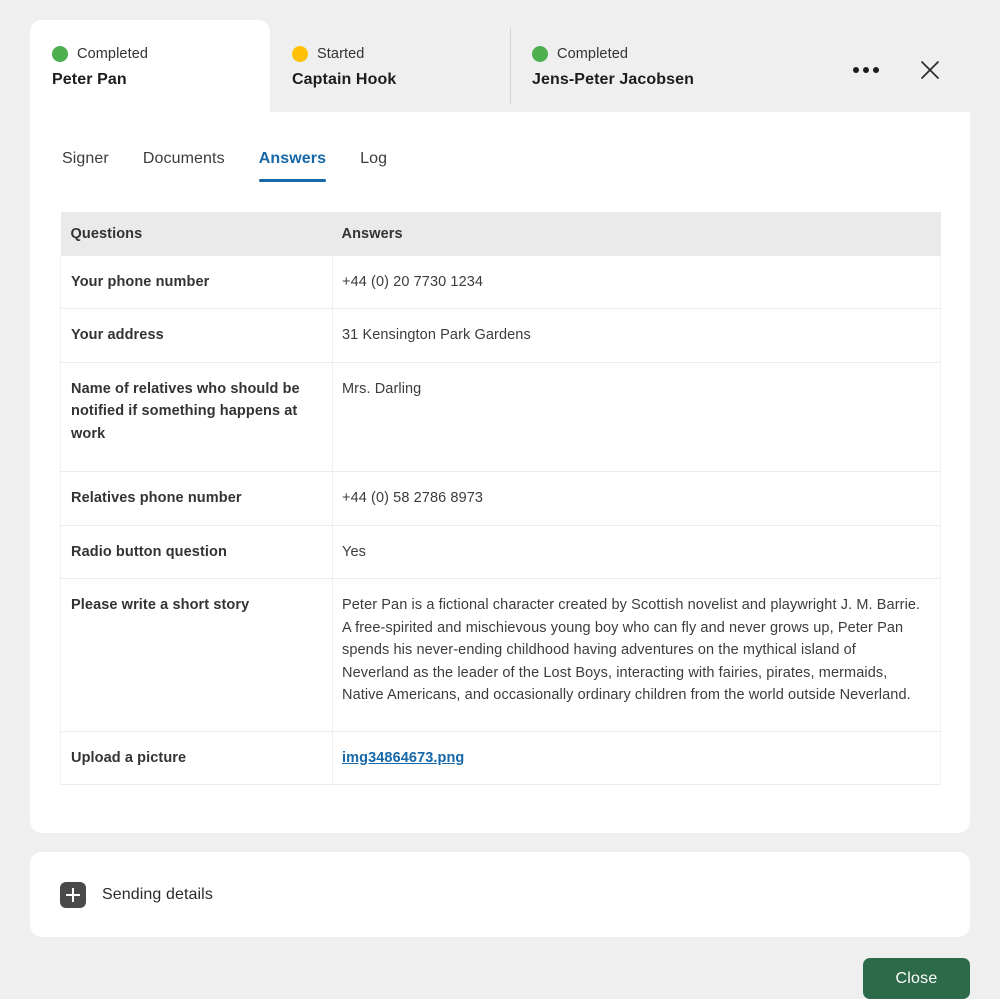 This screenshot has width=1000, height=999. What do you see at coordinates (89, 79) in the screenshot?
I see `signer-name: Peter Pan` at bounding box center [89, 79].